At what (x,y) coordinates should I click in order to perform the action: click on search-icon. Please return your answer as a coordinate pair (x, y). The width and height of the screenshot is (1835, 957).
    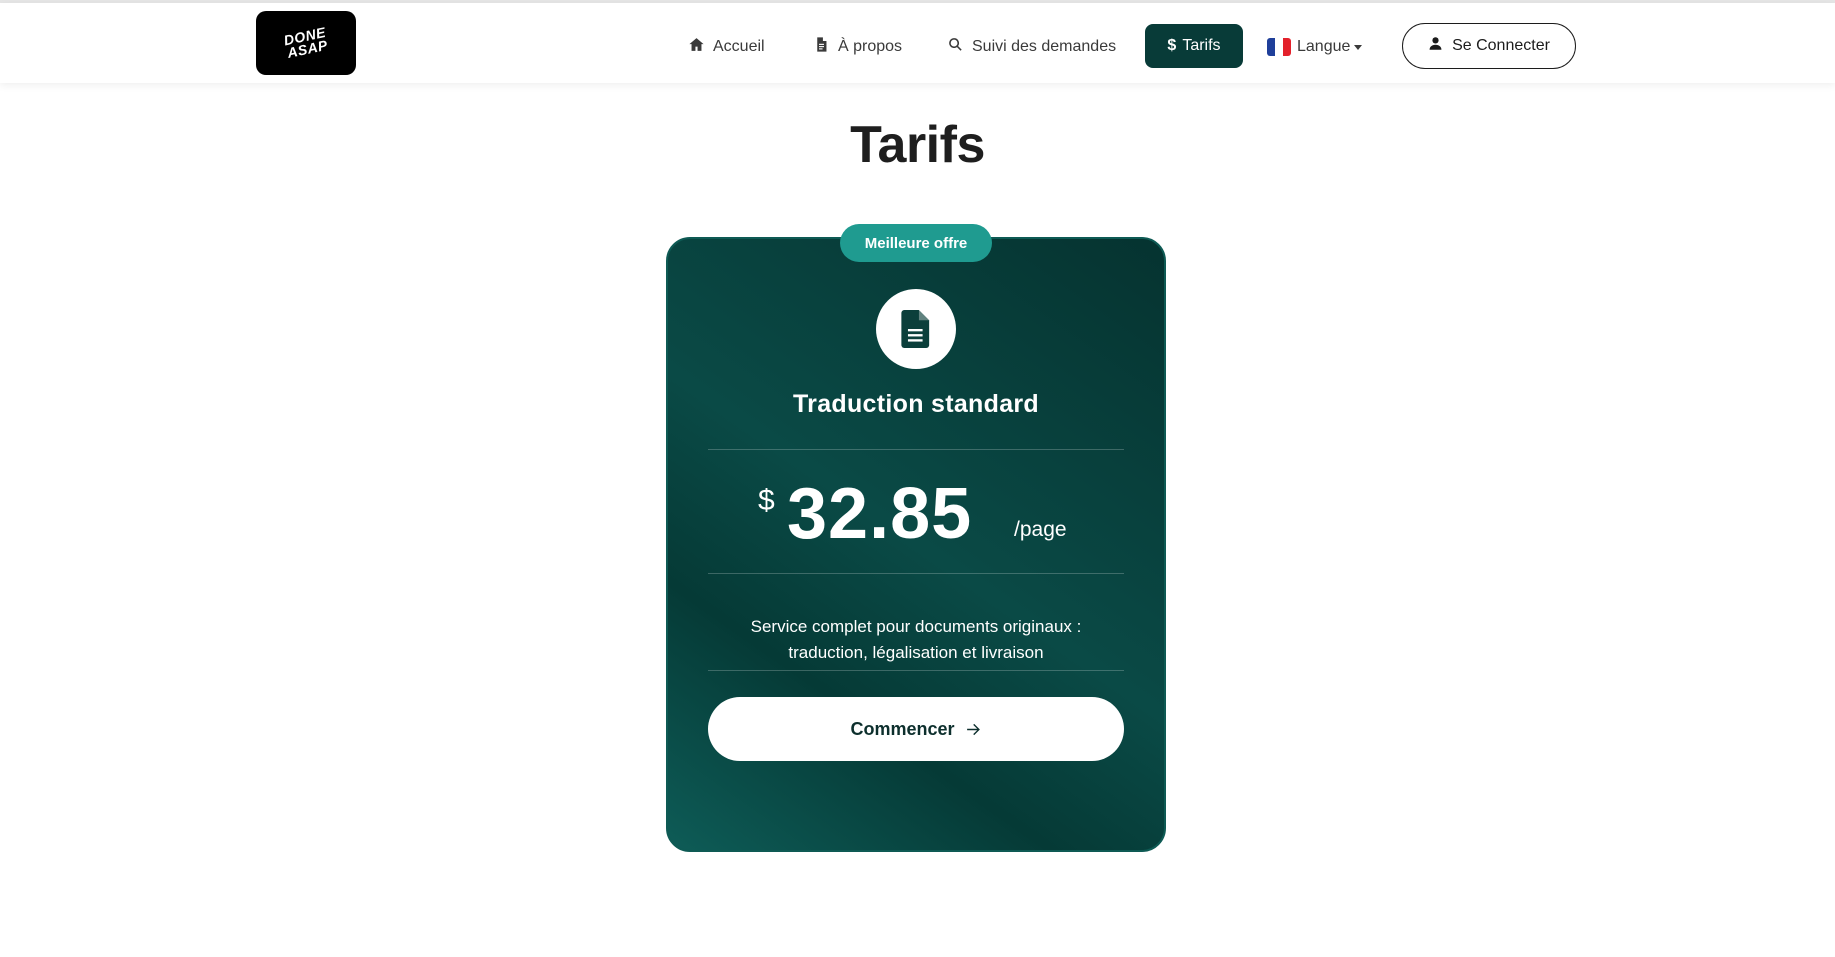
    Looking at the image, I should click on (955, 47).